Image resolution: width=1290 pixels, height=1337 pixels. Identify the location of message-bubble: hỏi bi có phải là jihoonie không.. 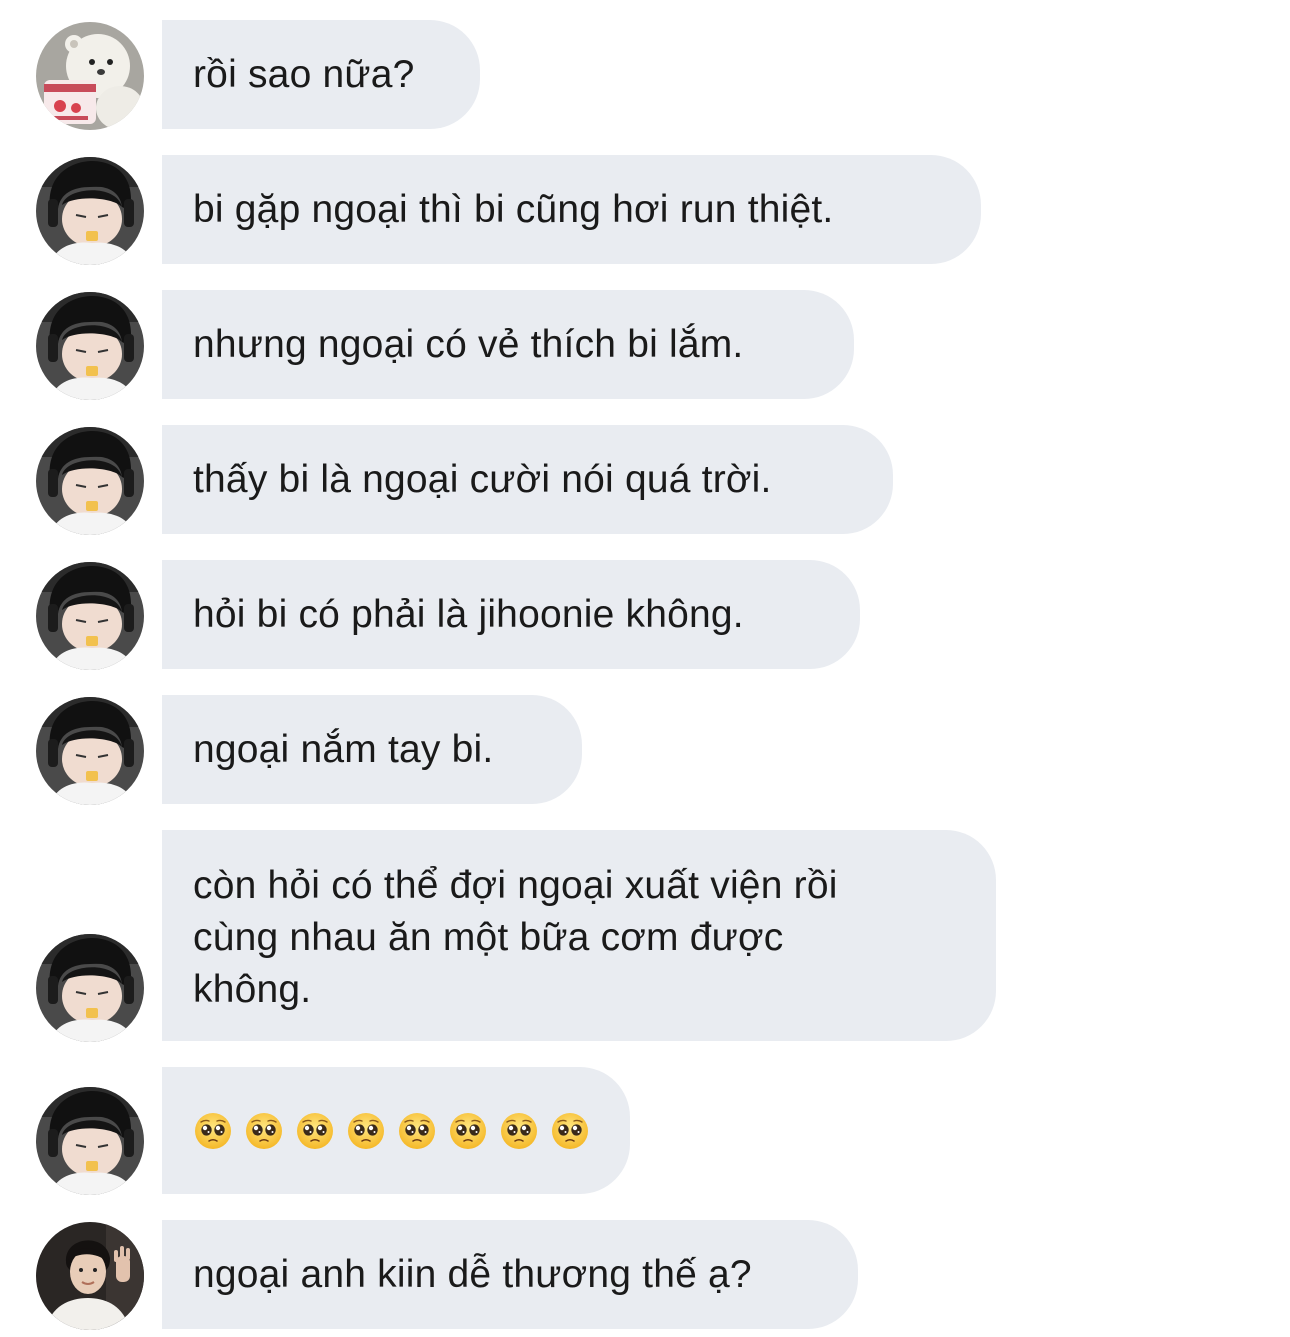
(511, 614).